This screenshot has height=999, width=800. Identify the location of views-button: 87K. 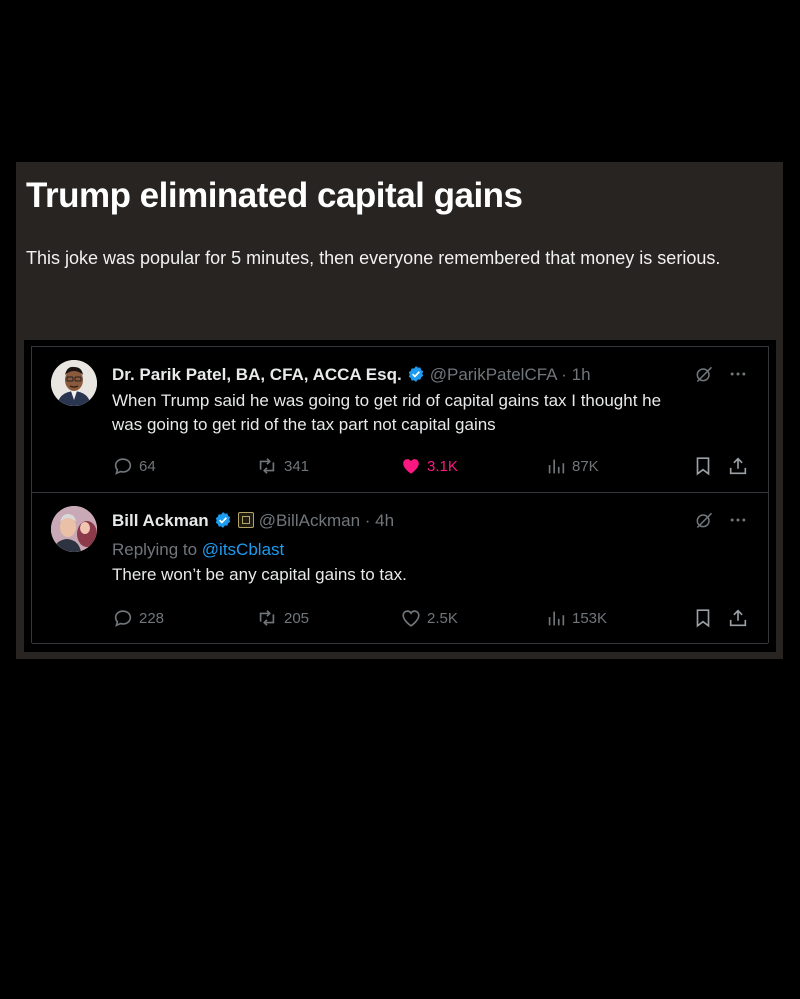
(572, 466).